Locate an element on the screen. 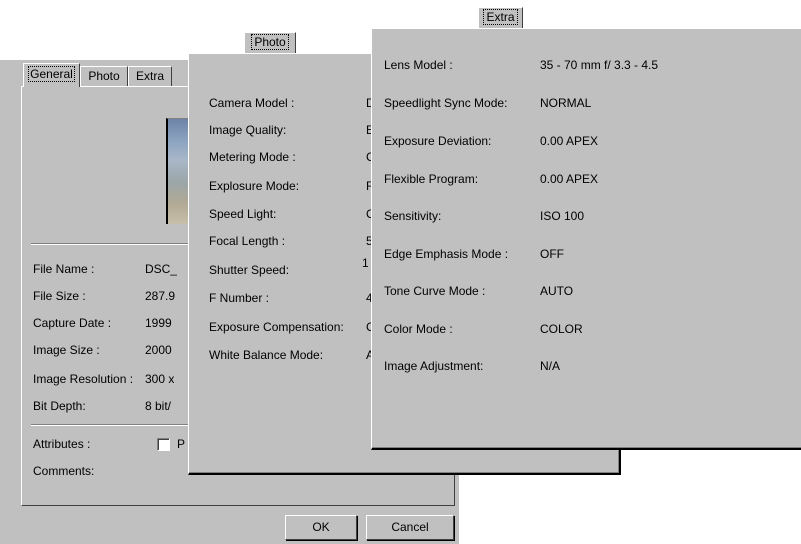 This screenshot has width=801, height=544. attribute-checkbox is located at coordinates (163, 444).